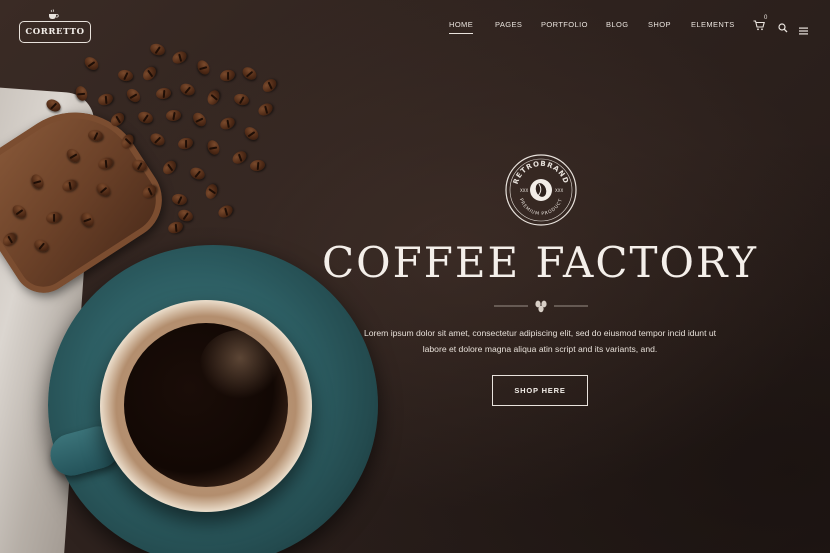 Image resolution: width=830 pixels, height=553 pixels. What do you see at coordinates (508, 24) in the screenshot?
I see `nav-item-pages: PAGES` at bounding box center [508, 24].